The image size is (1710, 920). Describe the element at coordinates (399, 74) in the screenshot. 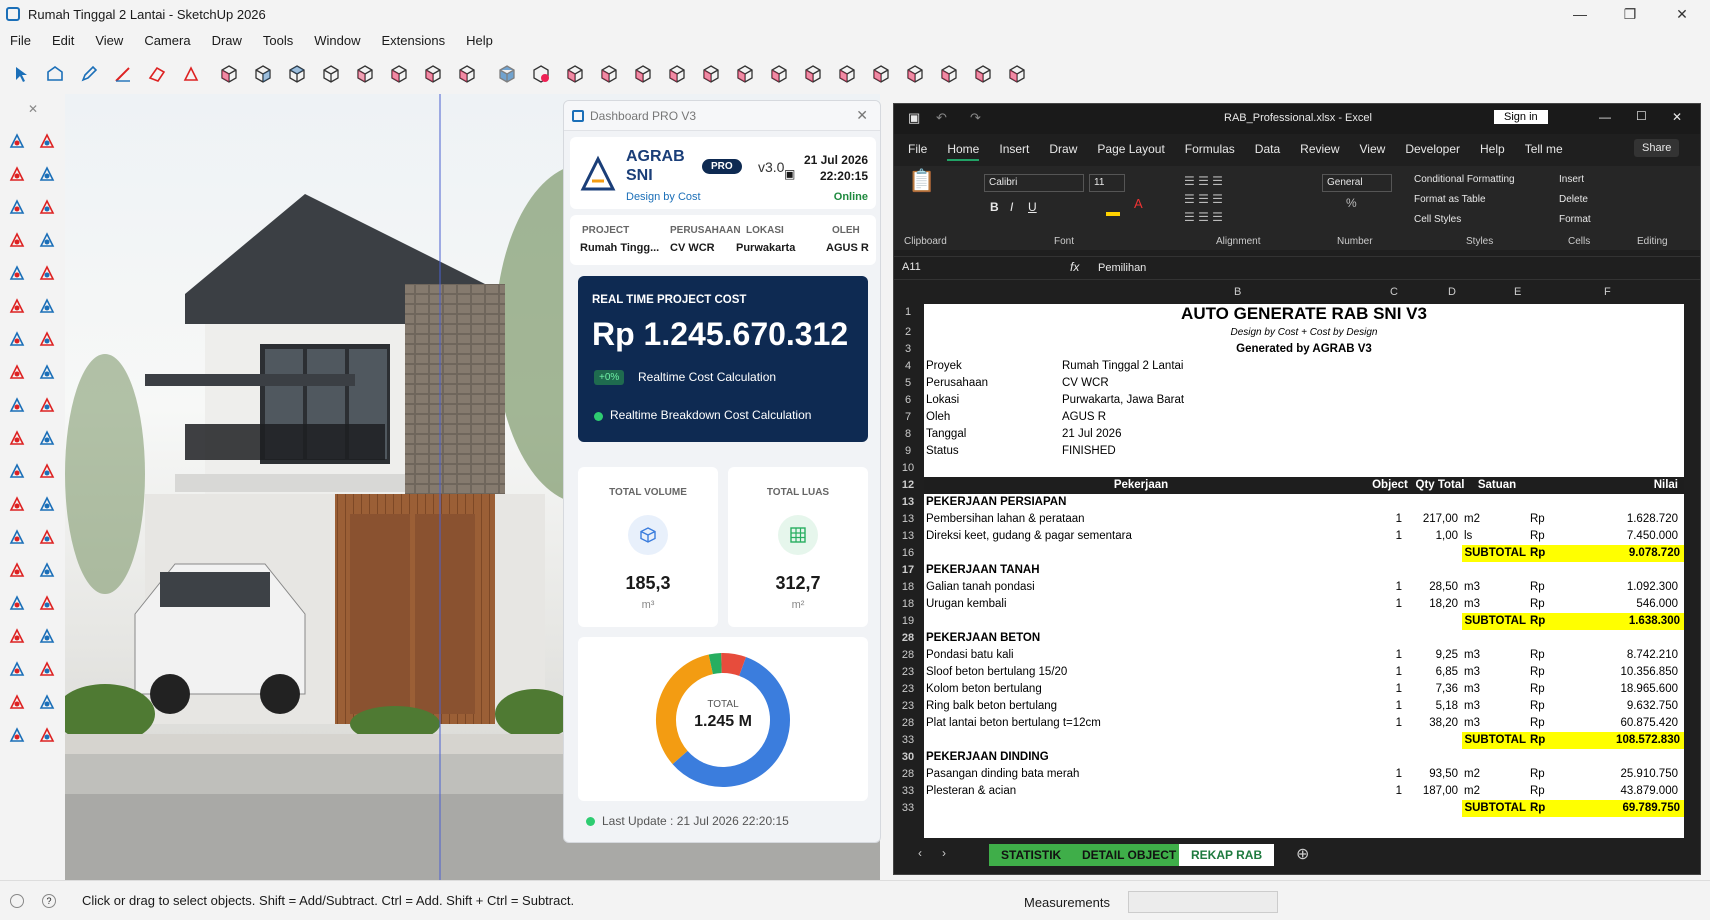

I see `view-back-icon` at that location.